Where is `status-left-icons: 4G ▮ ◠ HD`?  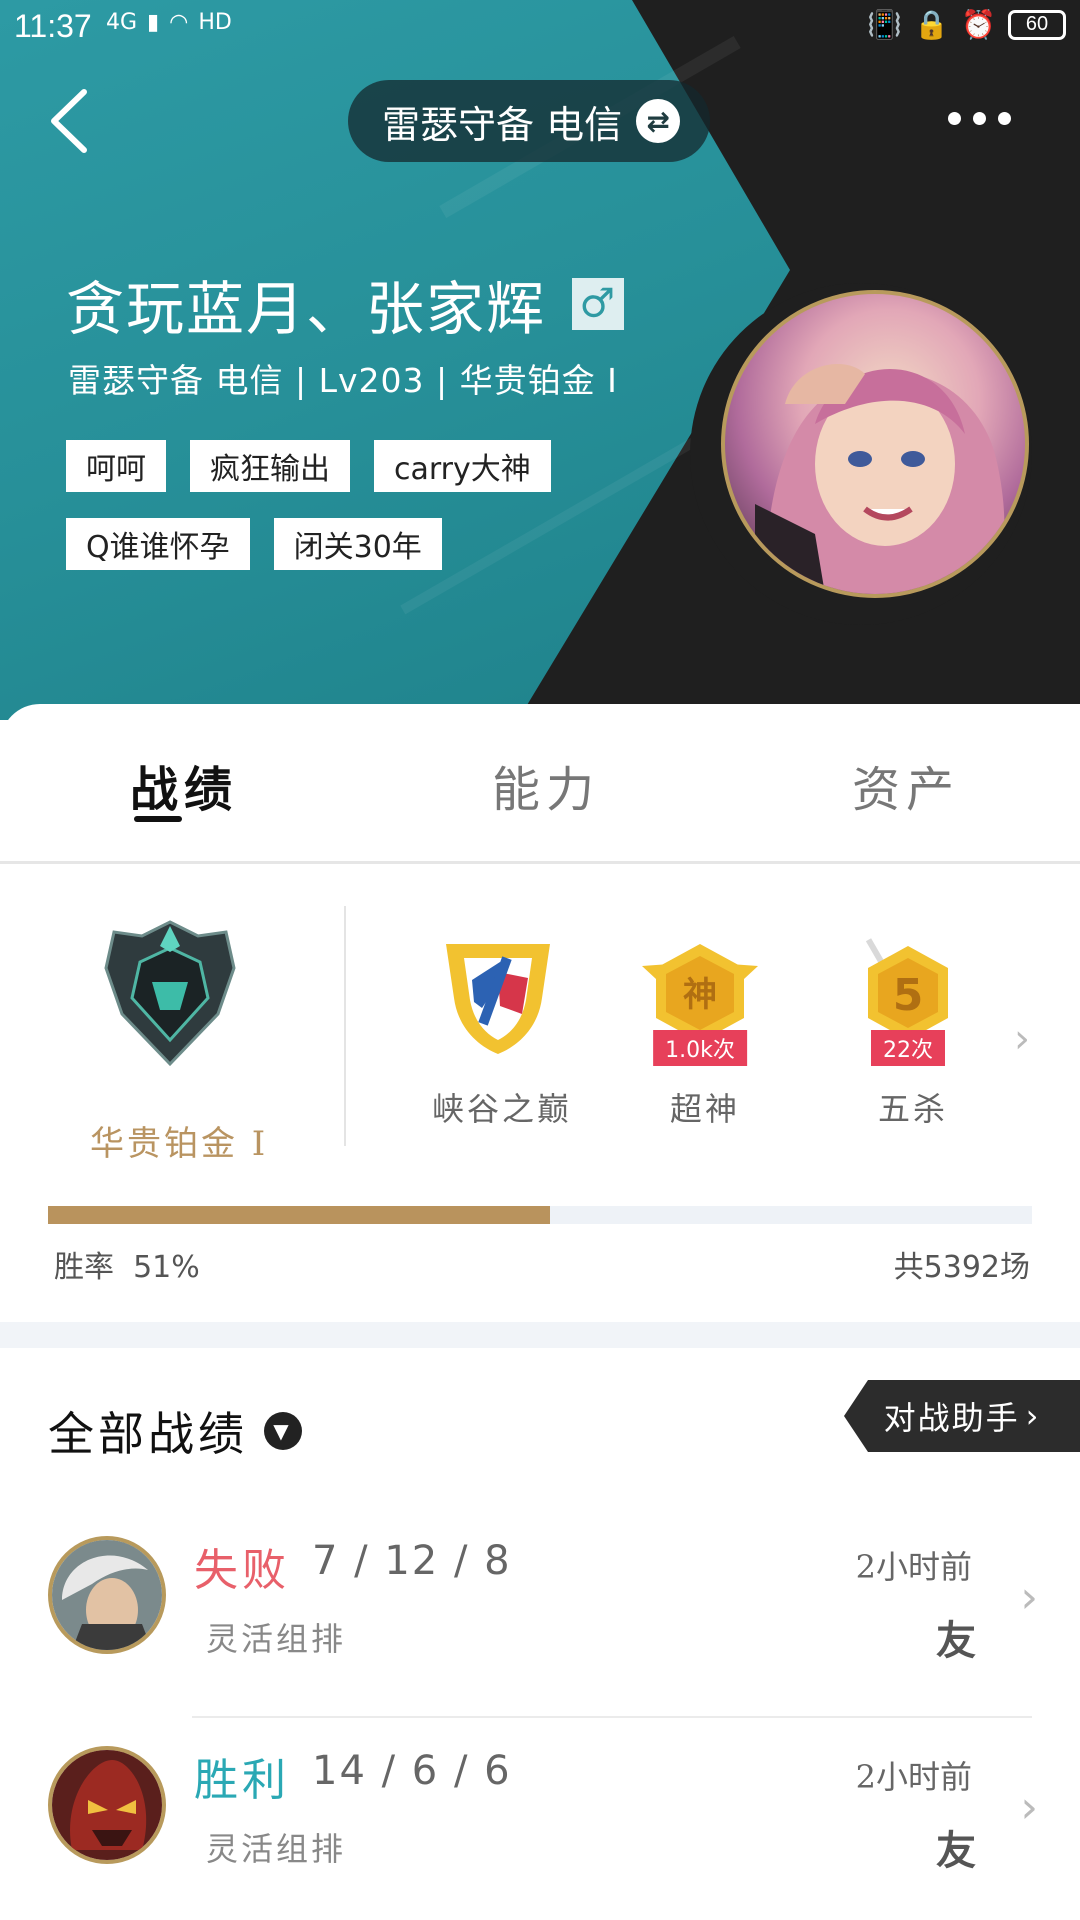
status-left-icons: 4G ▮ ◠ HD is located at coordinates (169, 22).